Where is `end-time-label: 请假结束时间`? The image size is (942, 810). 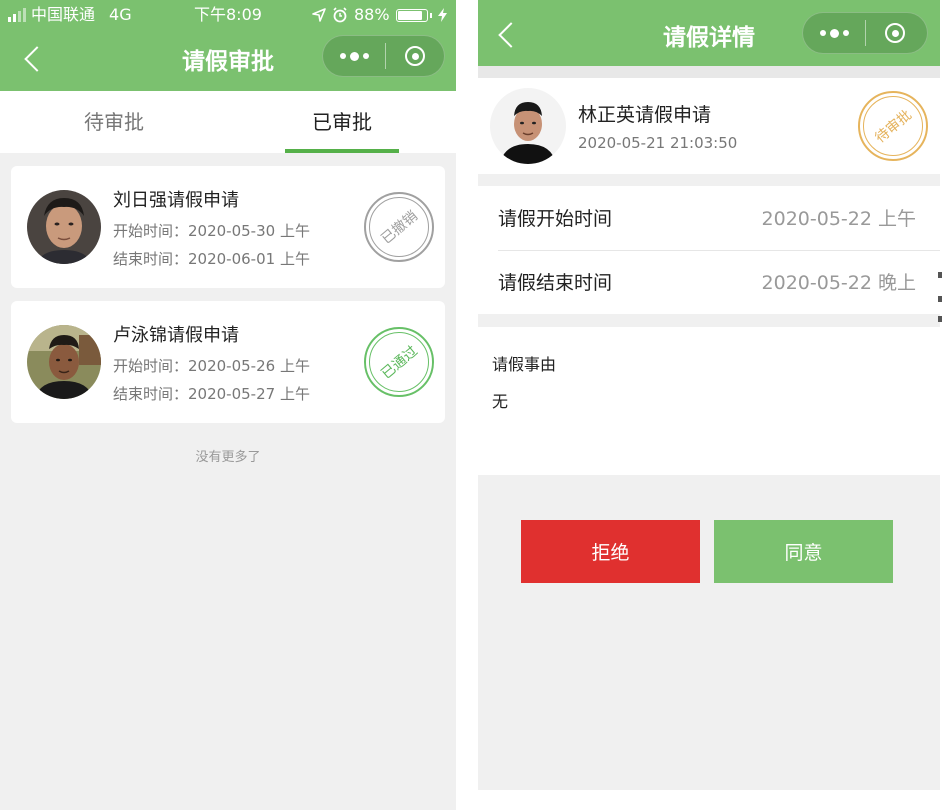
end-time-label: 请假结束时间 is located at coordinates (555, 283).